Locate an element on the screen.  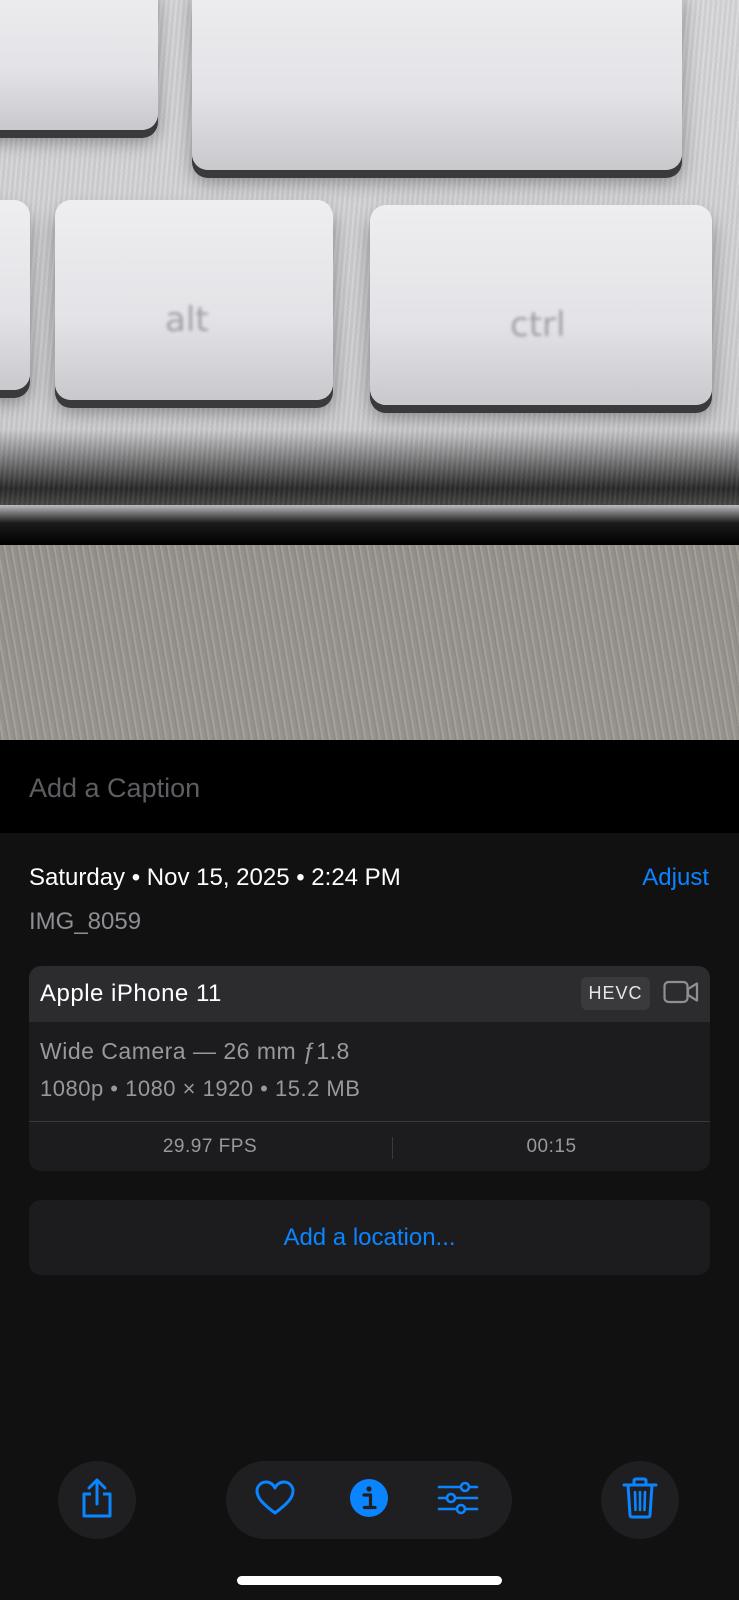
info-icon is located at coordinates (369, 1500).